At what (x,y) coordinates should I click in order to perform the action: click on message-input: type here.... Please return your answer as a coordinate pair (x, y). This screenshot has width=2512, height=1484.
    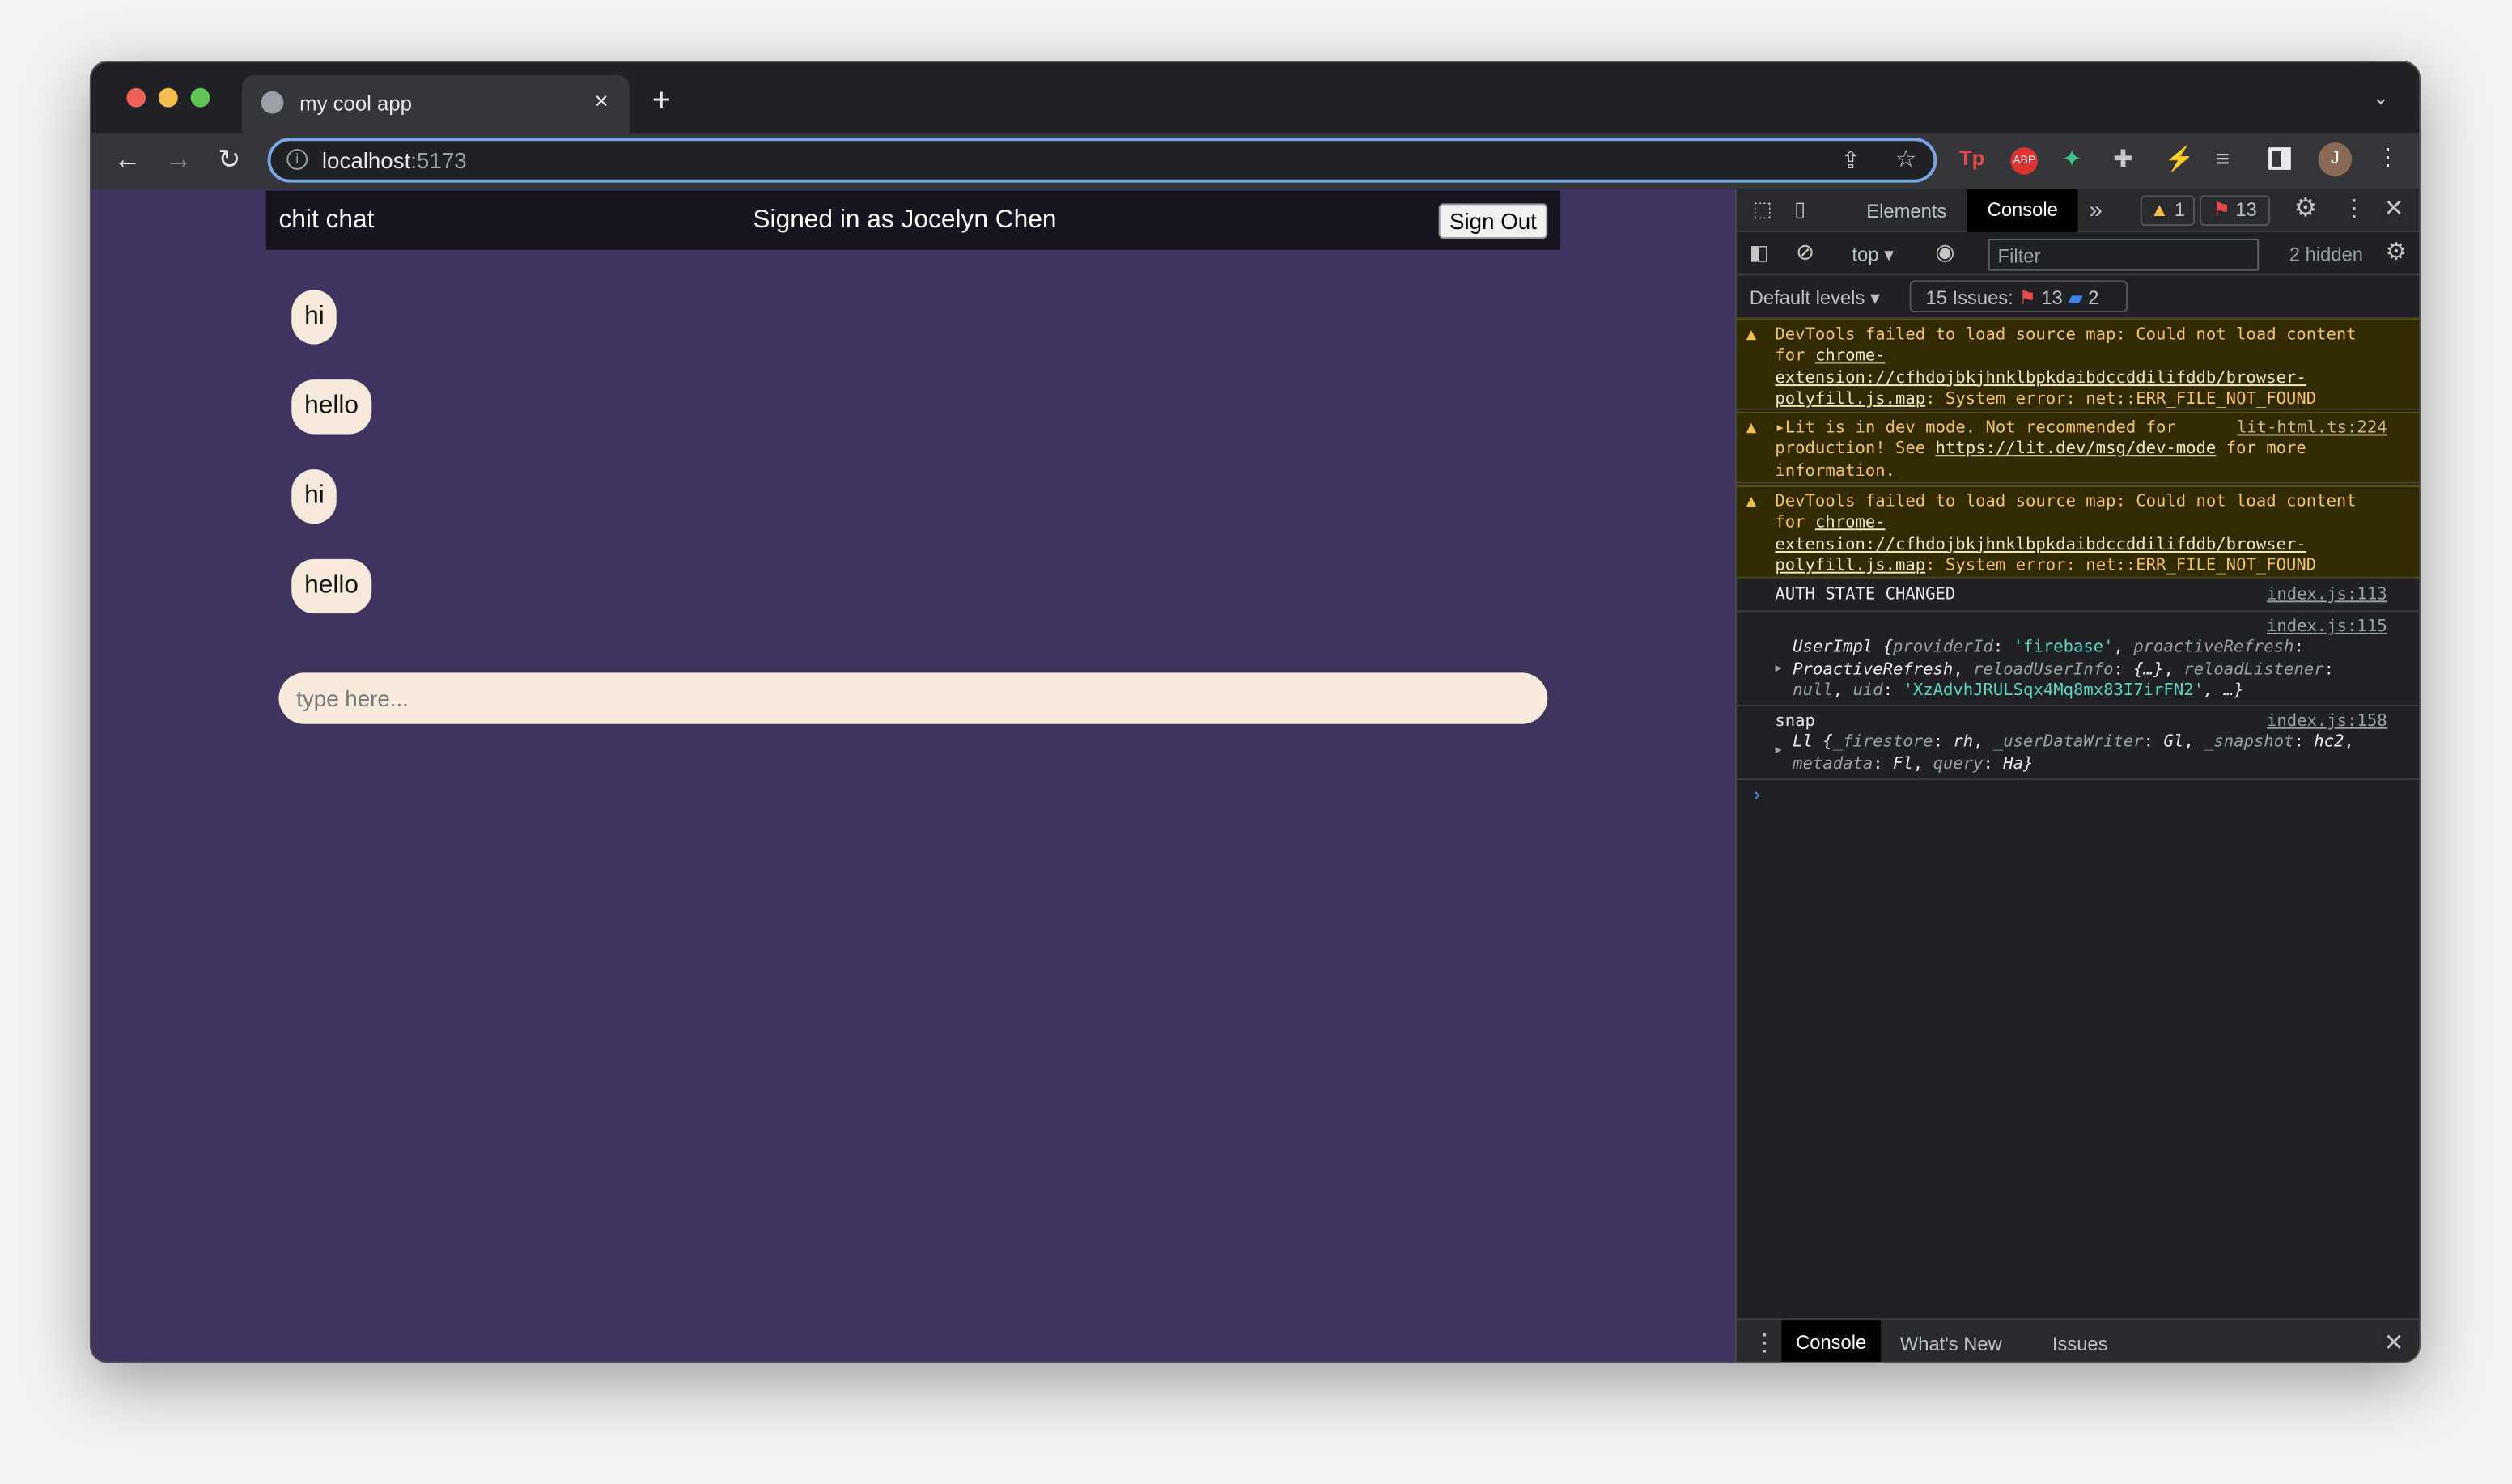
    Looking at the image, I should click on (913, 698).